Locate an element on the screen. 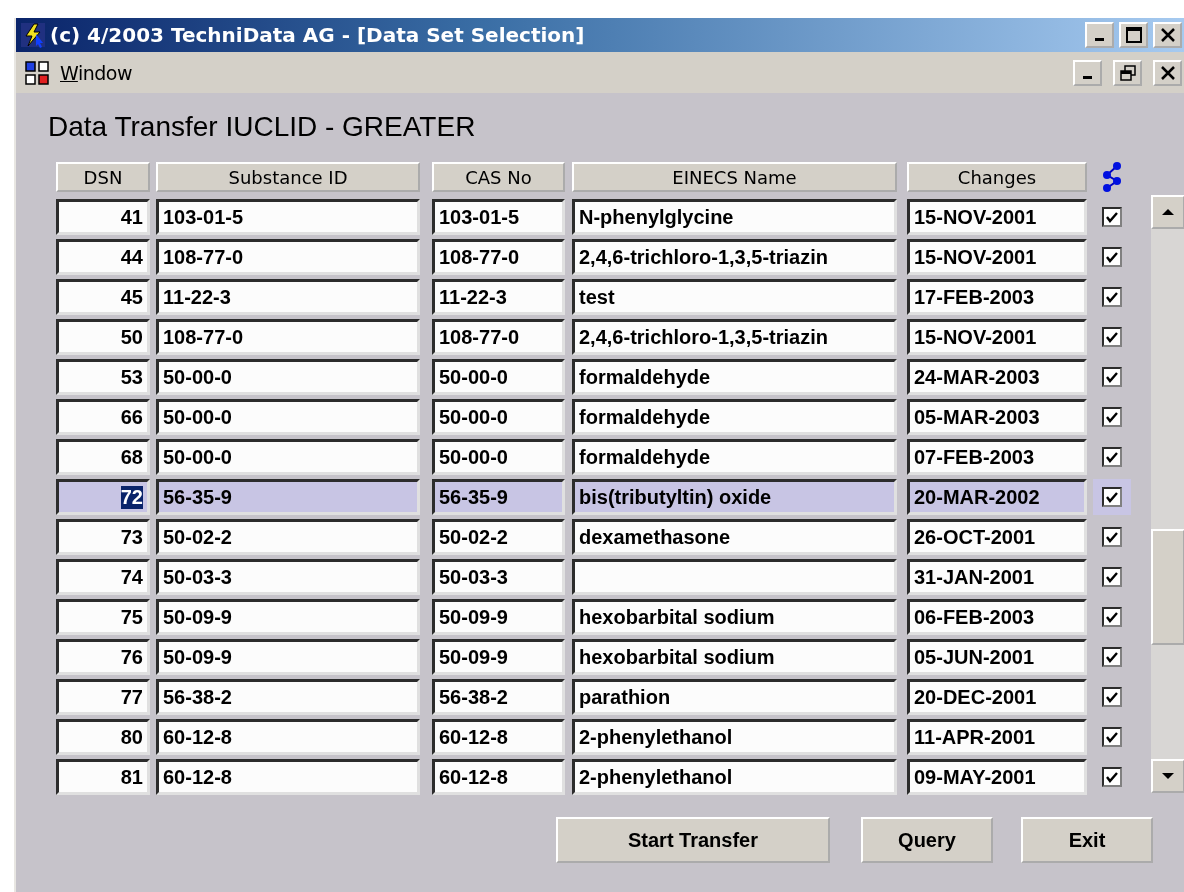 The height and width of the screenshot is (892, 1184). cas-no-cell: 11-22-3 is located at coordinates (498, 297).